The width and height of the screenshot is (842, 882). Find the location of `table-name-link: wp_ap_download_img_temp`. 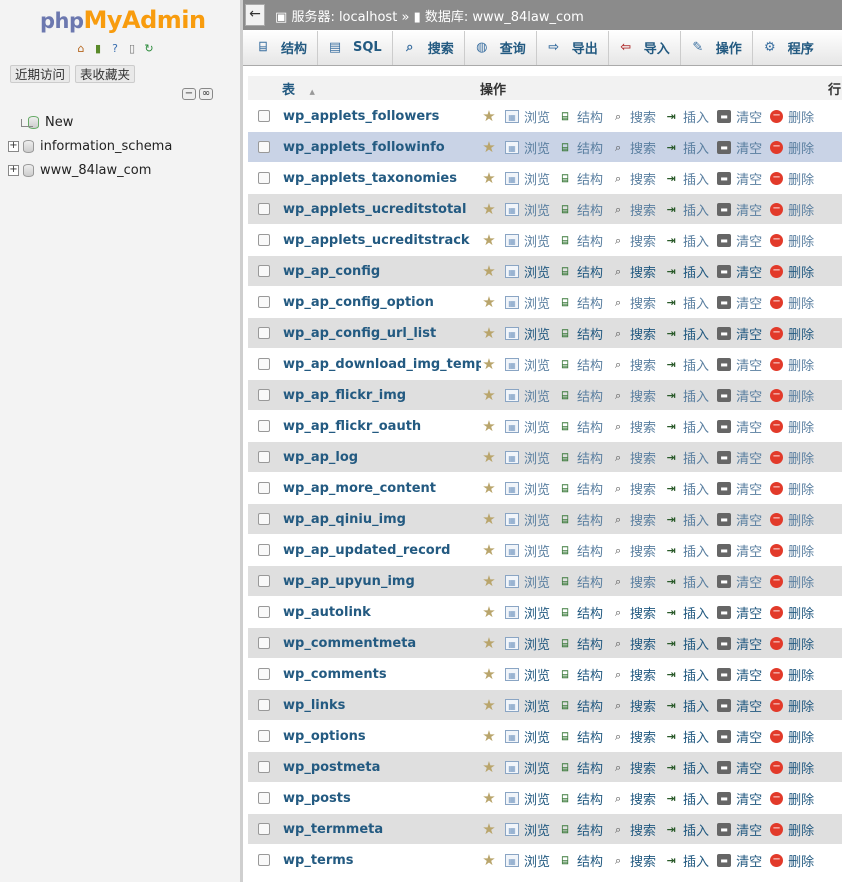

table-name-link: wp_ap_download_img_temp is located at coordinates (382, 364).